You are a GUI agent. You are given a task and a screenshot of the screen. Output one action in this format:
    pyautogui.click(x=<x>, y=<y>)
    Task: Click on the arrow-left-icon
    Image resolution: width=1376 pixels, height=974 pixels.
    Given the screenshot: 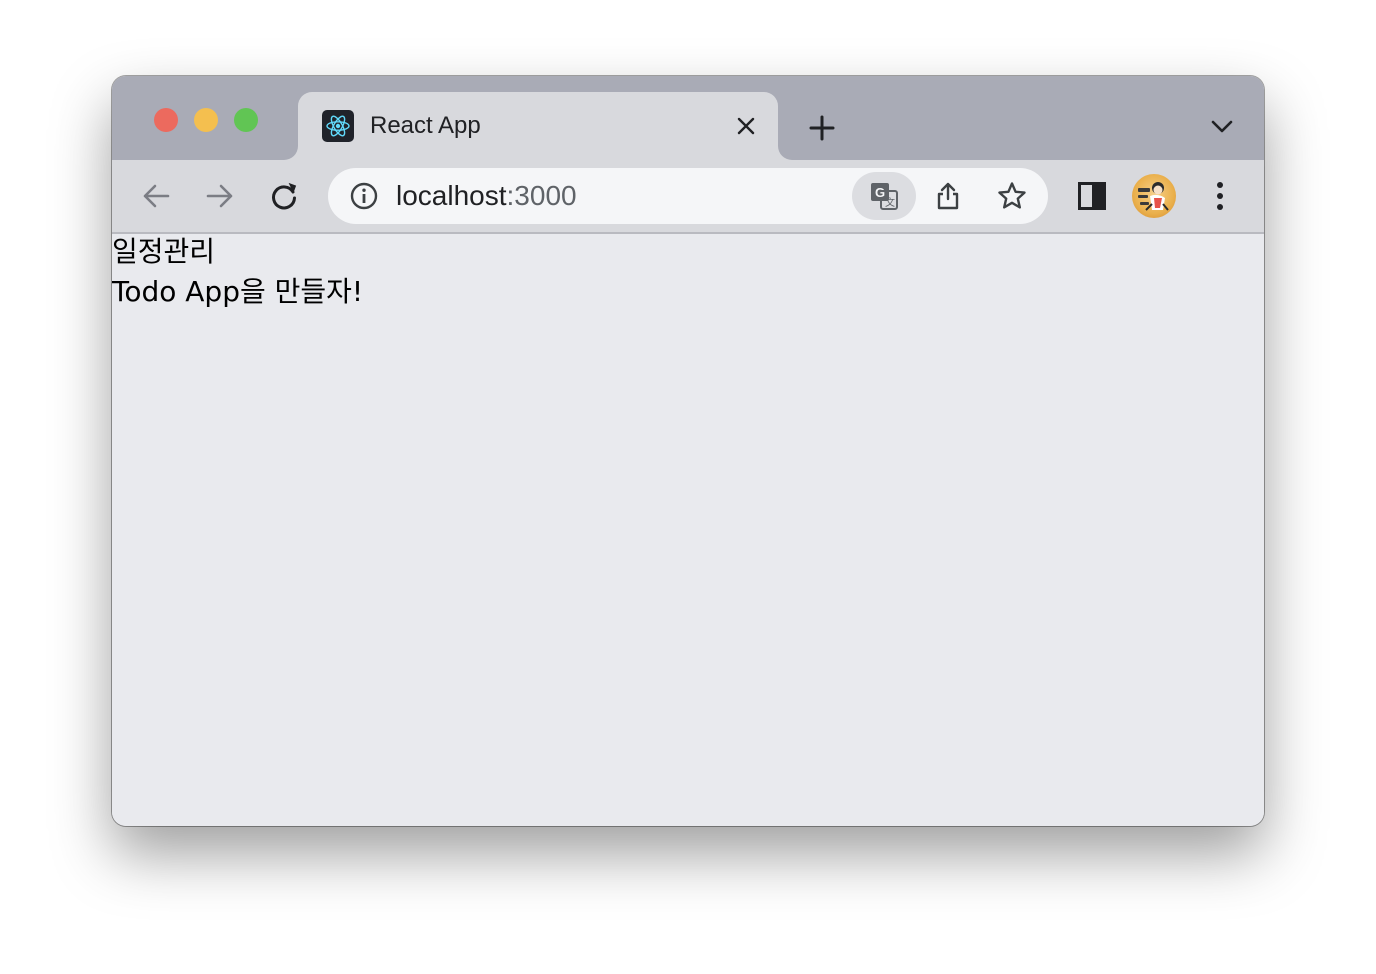 What is the action you would take?
    pyautogui.click(x=156, y=196)
    